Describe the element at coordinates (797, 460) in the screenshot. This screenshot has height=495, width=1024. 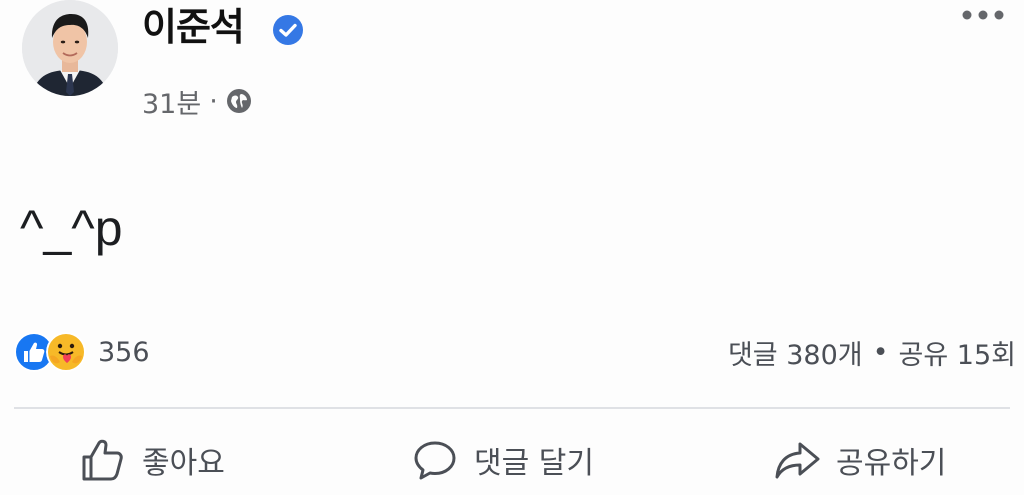
I see `share-arrow-icon` at that location.